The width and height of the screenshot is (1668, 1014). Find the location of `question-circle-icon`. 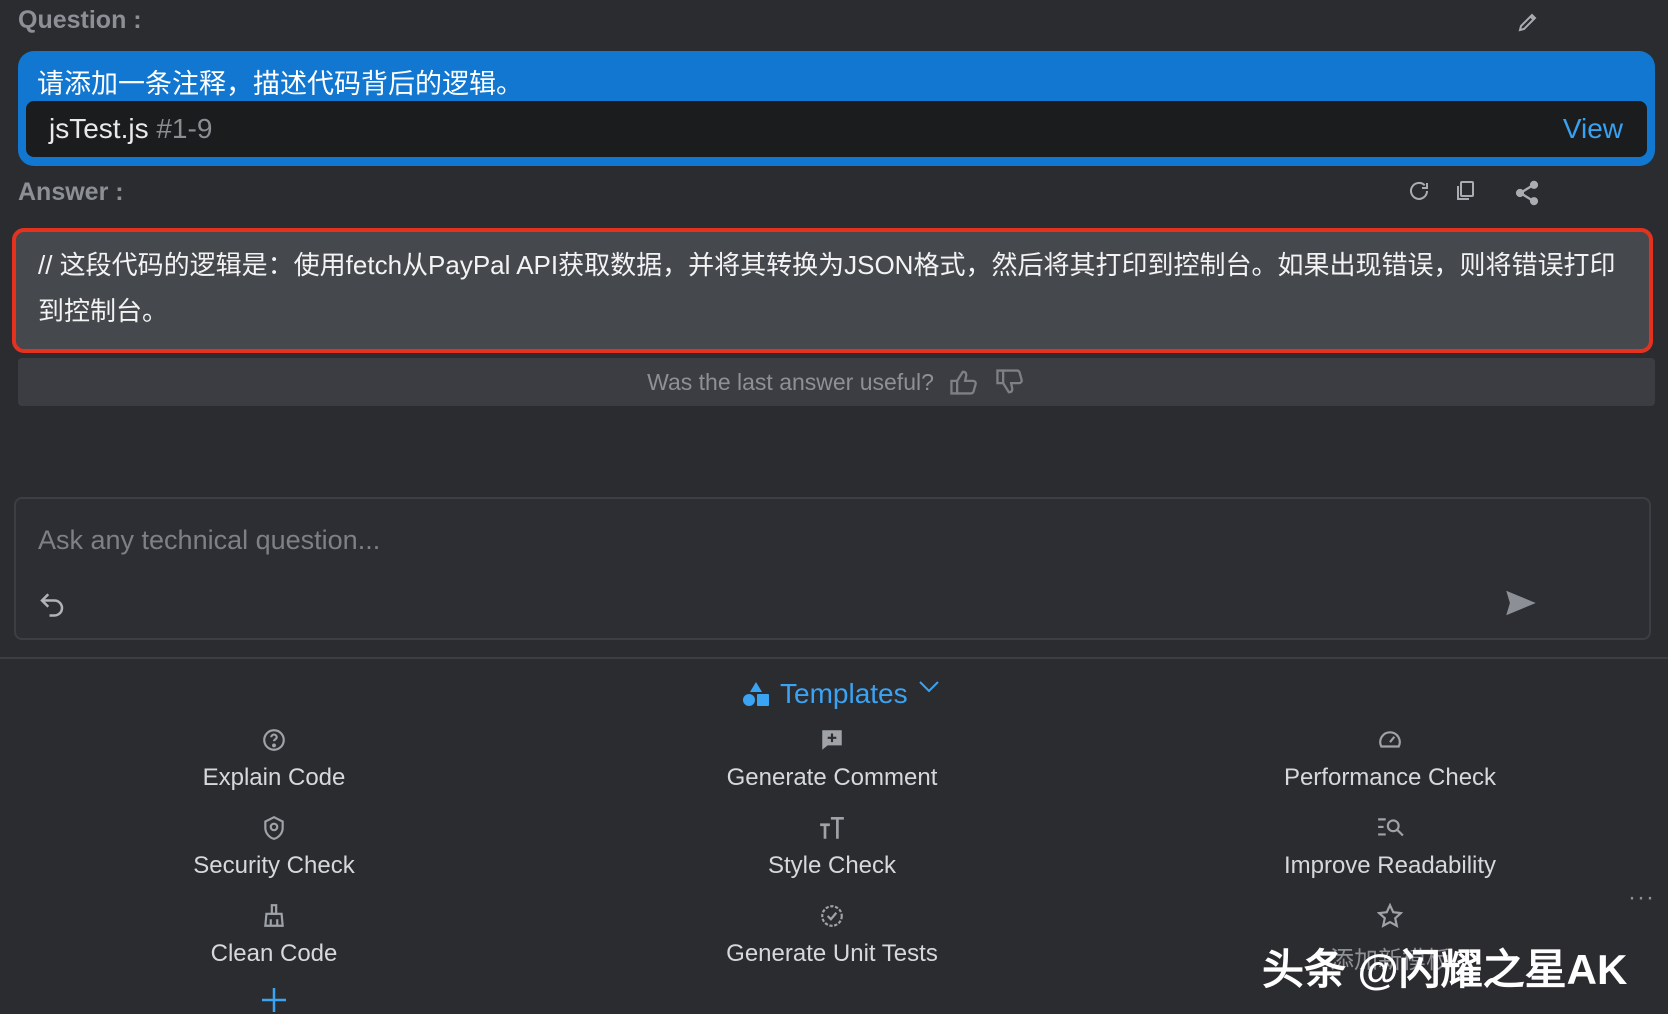

question-circle-icon is located at coordinates (274, 740).